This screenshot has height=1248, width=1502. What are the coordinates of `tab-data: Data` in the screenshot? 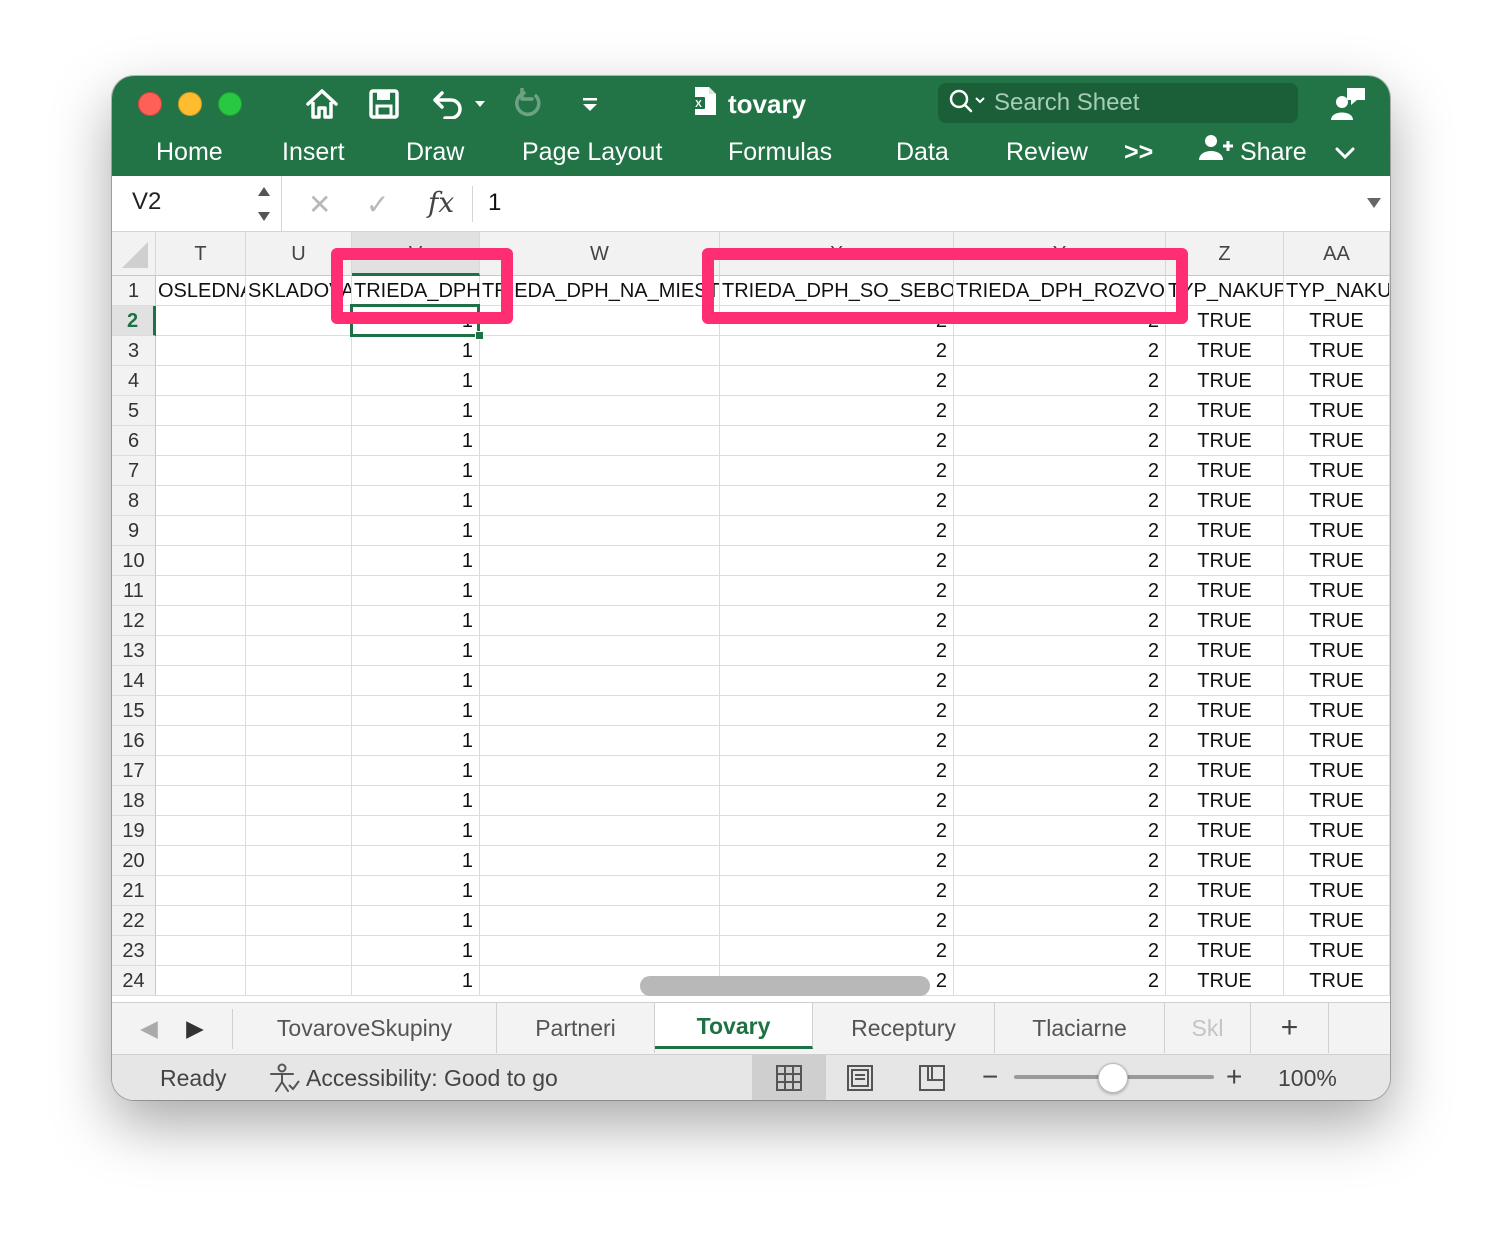 It's located at (922, 152).